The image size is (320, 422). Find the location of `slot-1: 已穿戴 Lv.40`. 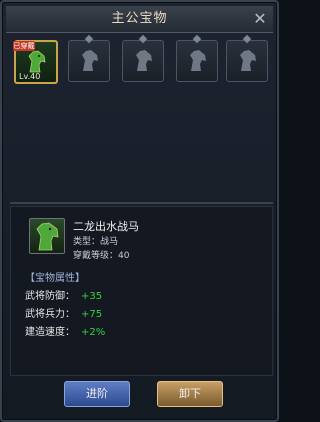

slot-1: 已穿戴 Lv.40 is located at coordinates (35, 62).